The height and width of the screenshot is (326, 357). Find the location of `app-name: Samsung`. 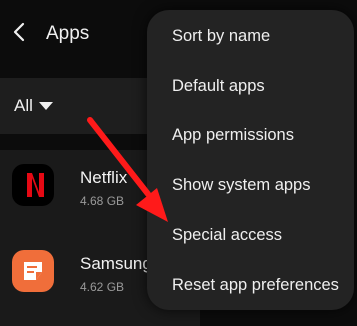

app-name: Samsung is located at coordinates (116, 263).